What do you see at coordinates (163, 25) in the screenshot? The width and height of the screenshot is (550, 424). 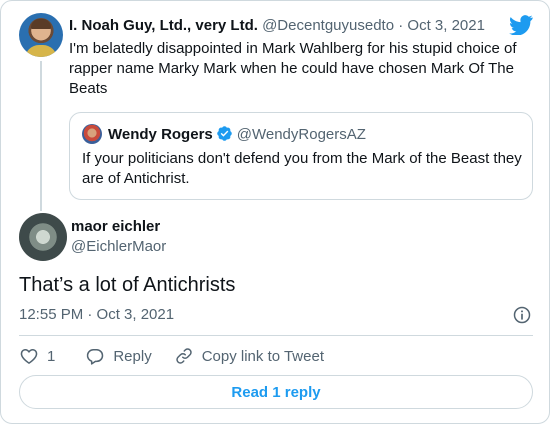 I see `parent-author-name: I. Noah Guy, Ltd., very Ltd.` at bounding box center [163, 25].